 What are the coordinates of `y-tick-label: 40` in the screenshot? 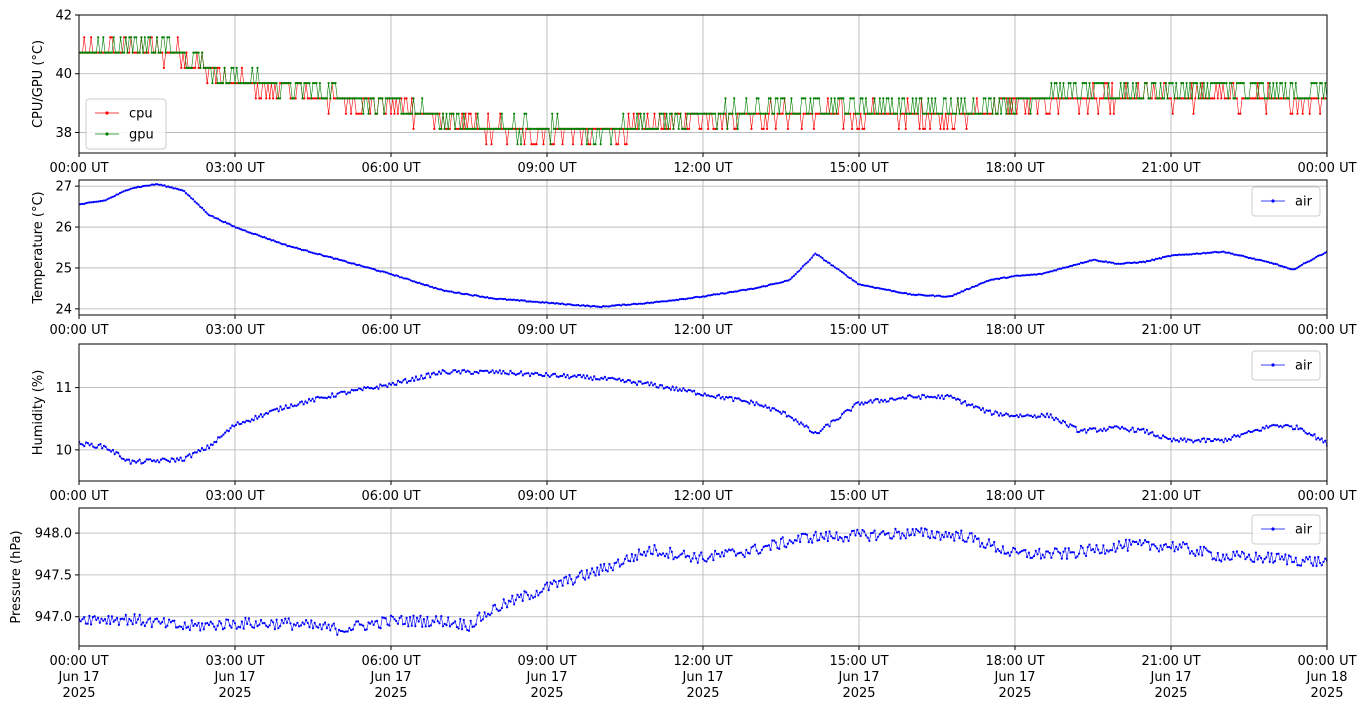 It's located at (63, 74).